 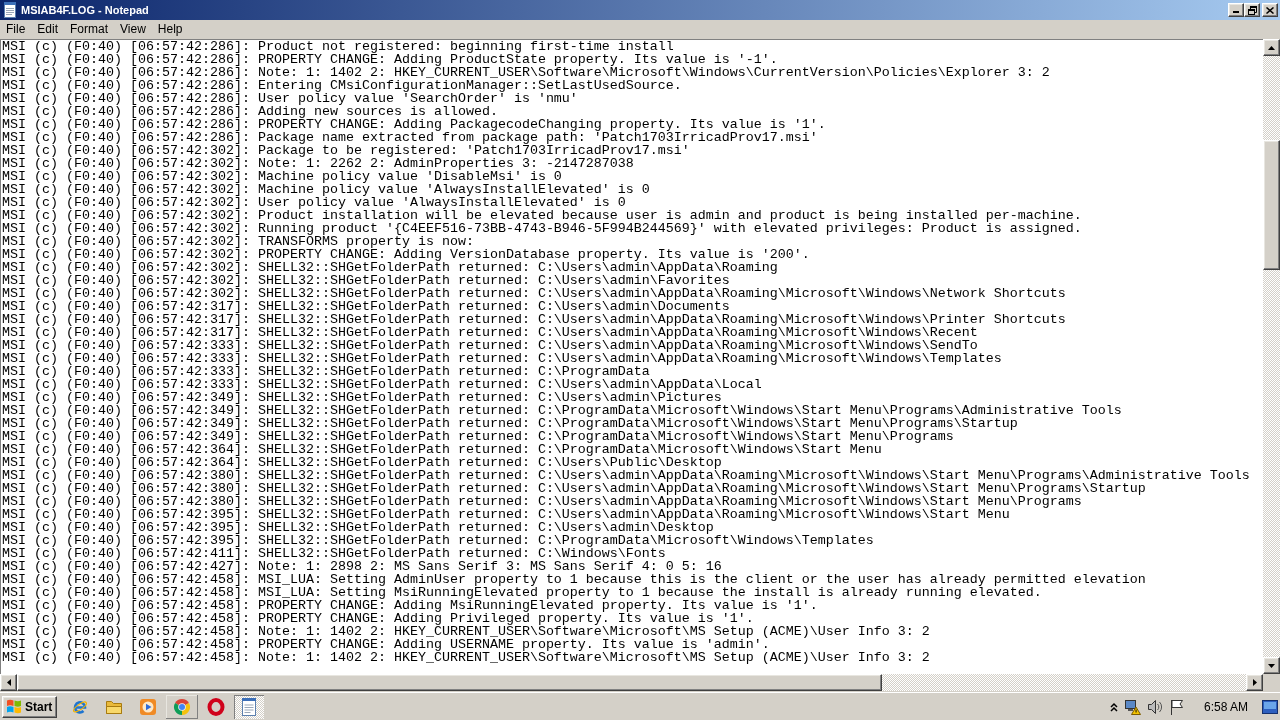 I want to click on log-line: MSI (c) (F0:40) [06:57:42:286]: Adding new sources is allowed., so click(x=250, y=111).